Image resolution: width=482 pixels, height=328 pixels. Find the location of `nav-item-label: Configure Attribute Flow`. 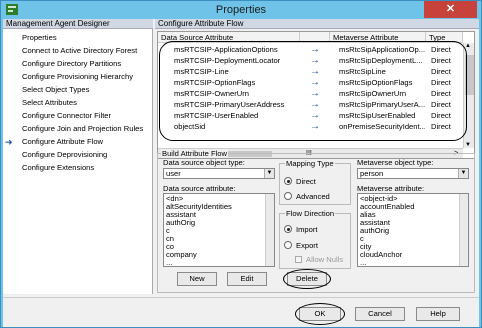

nav-item-label: Configure Attribute Flow is located at coordinates (63, 141).